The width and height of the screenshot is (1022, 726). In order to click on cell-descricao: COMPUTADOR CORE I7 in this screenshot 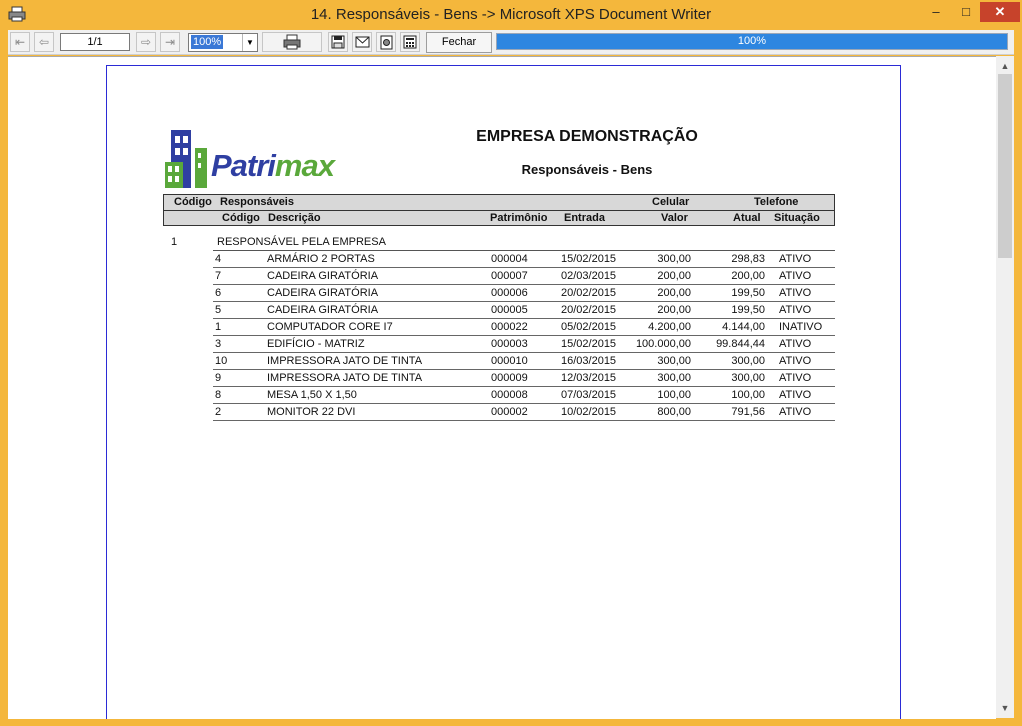, I will do `click(330, 327)`.